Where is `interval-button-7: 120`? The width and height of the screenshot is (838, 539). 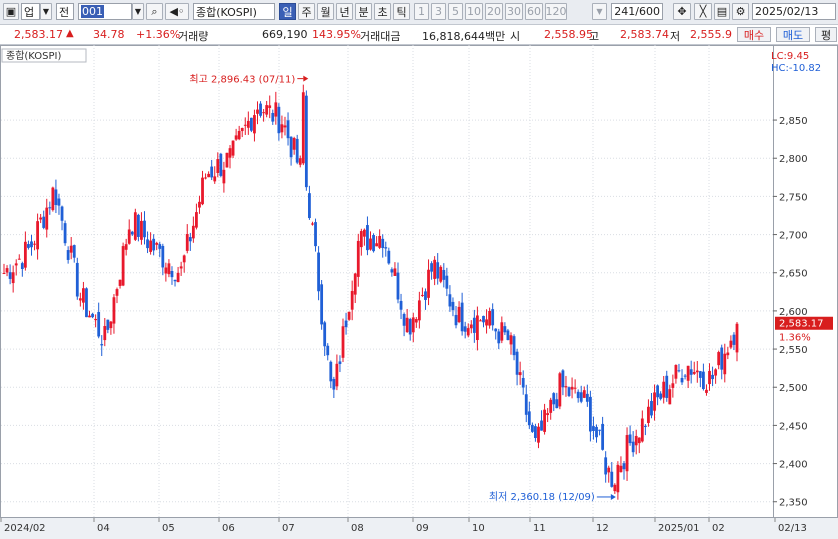
interval-button-7: 120 is located at coordinates (556, 11).